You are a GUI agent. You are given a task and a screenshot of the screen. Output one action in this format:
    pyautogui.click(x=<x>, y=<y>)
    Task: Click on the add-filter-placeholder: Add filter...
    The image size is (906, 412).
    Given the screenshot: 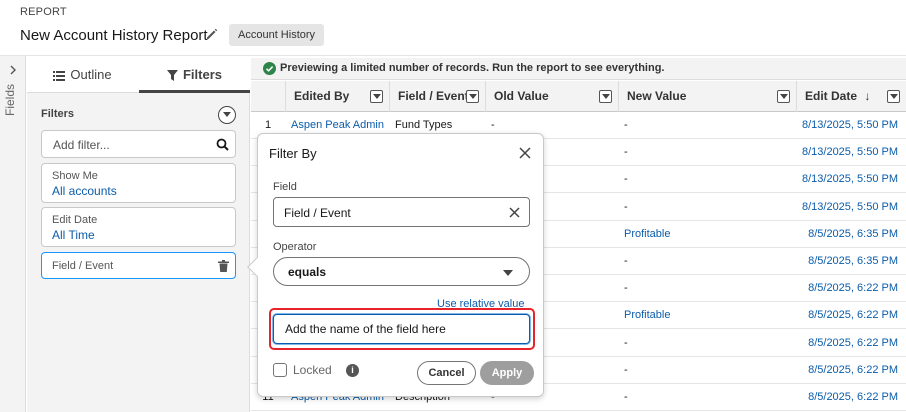 What is the action you would take?
    pyautogui.click(x=81, y=145)
    